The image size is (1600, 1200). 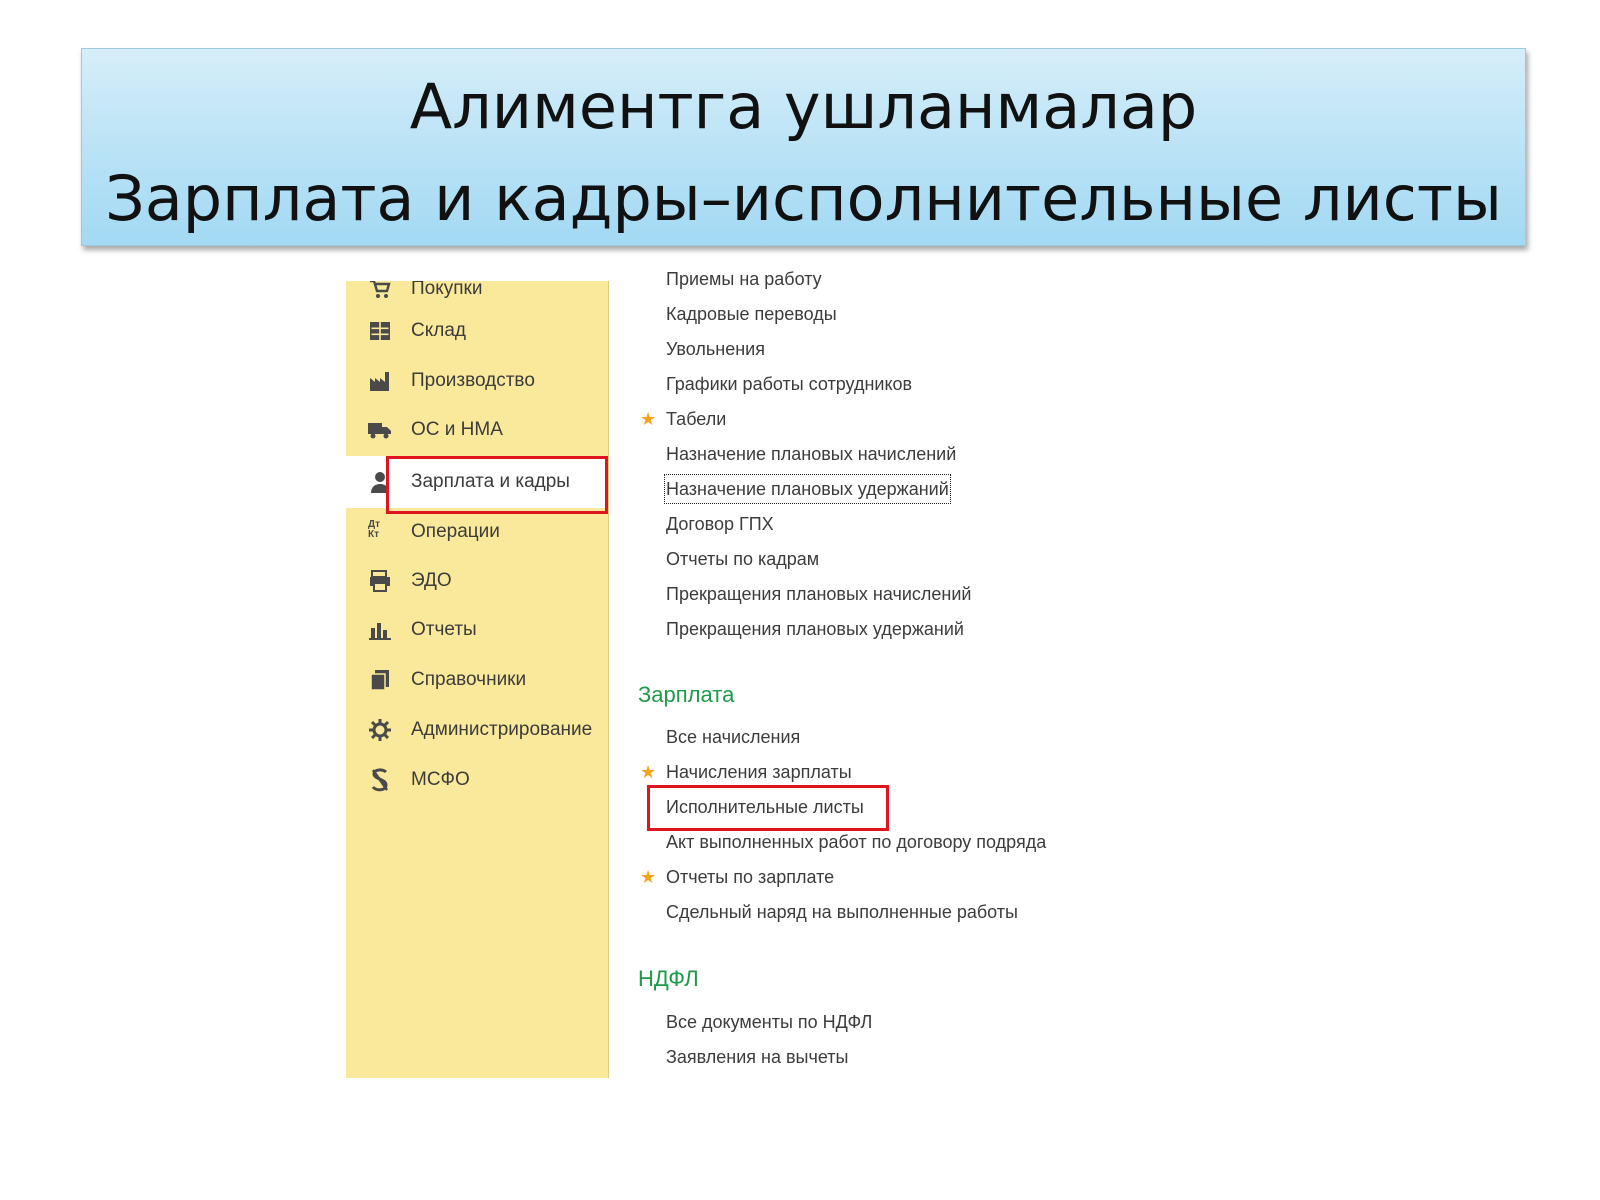 What do you see at coordinates (502, 729) in the screenshot?
I see `sidebar-item-label: Администрирование` at bounding box center [502, 729].